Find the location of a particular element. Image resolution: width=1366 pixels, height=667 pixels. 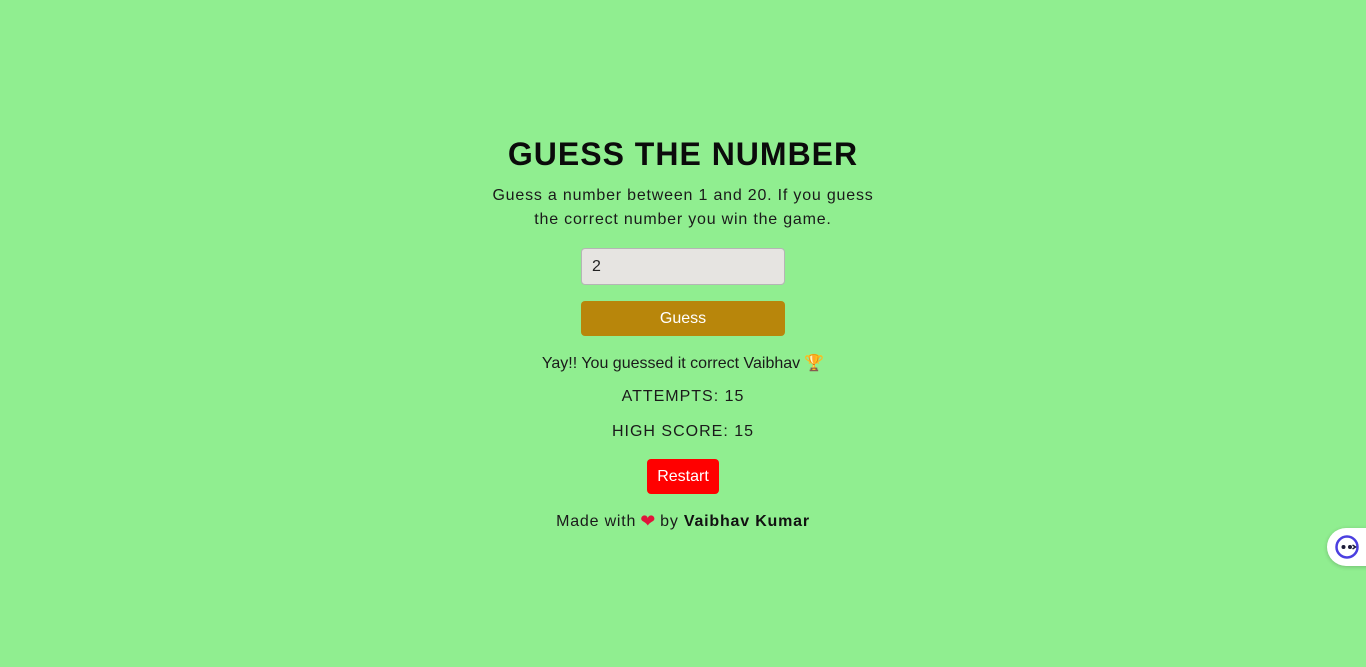

assistant-widget-button is located at coordinates (1346, 547).